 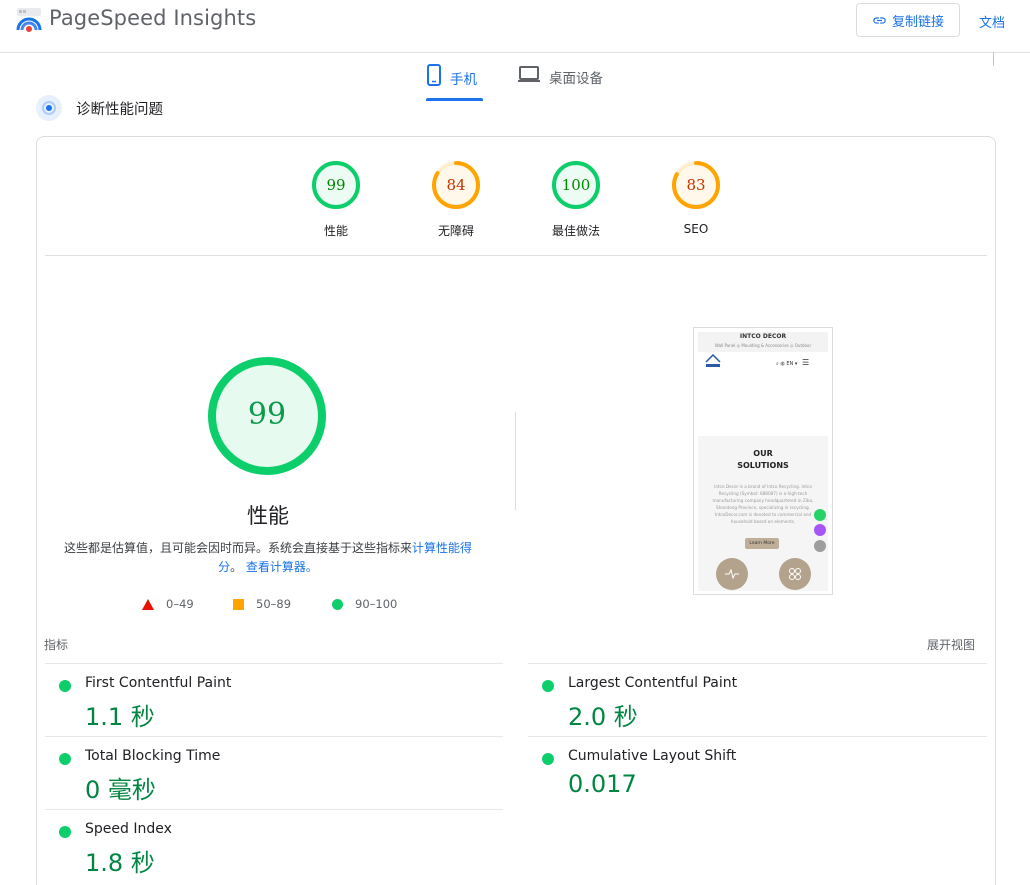 I want to click on score-value: 84, so click(x=455, y=185).